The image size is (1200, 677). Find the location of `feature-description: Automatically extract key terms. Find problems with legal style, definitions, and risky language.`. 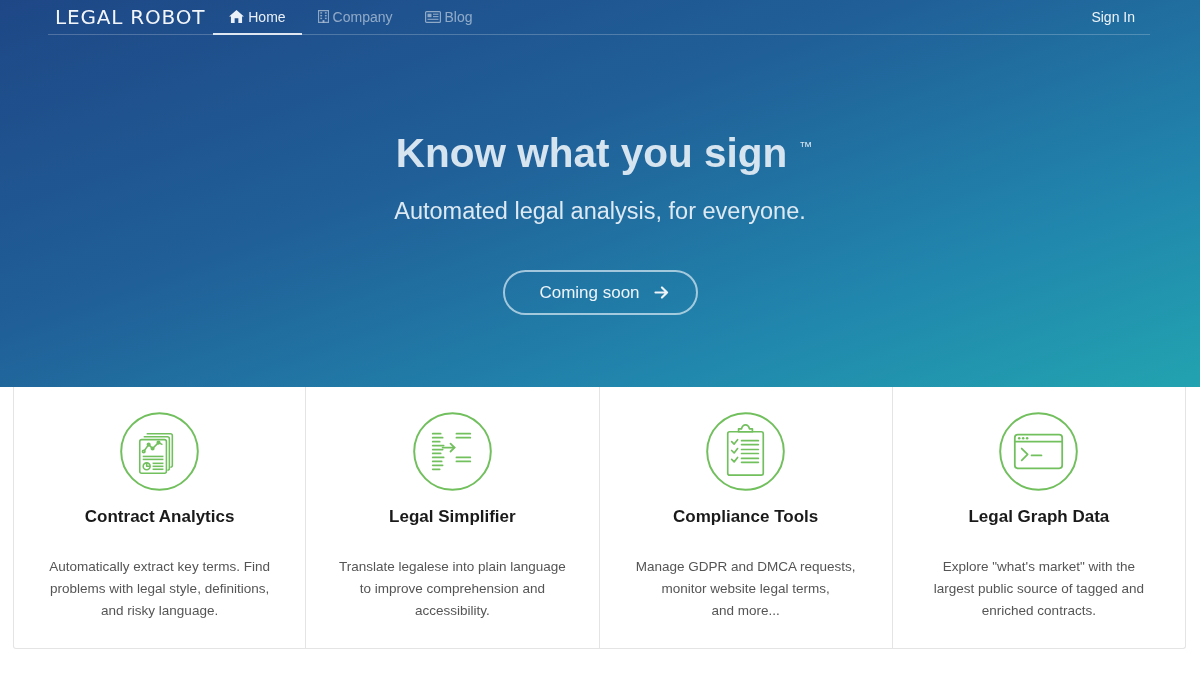

feature-description: Automatically extract key terms. Find problems with legal style, definitions, and risky language. is located at coordinates (159, 589).